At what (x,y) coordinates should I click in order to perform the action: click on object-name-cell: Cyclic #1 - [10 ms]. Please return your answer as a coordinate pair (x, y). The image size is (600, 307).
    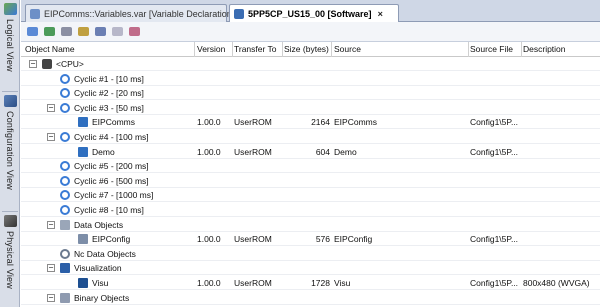
    Looking at the image, I should click on (101, 79).